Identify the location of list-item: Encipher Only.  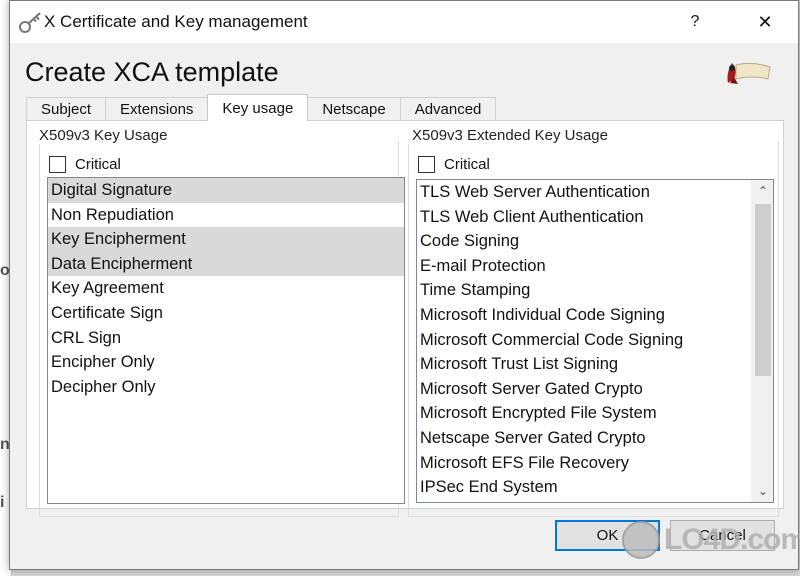
(226, 362).